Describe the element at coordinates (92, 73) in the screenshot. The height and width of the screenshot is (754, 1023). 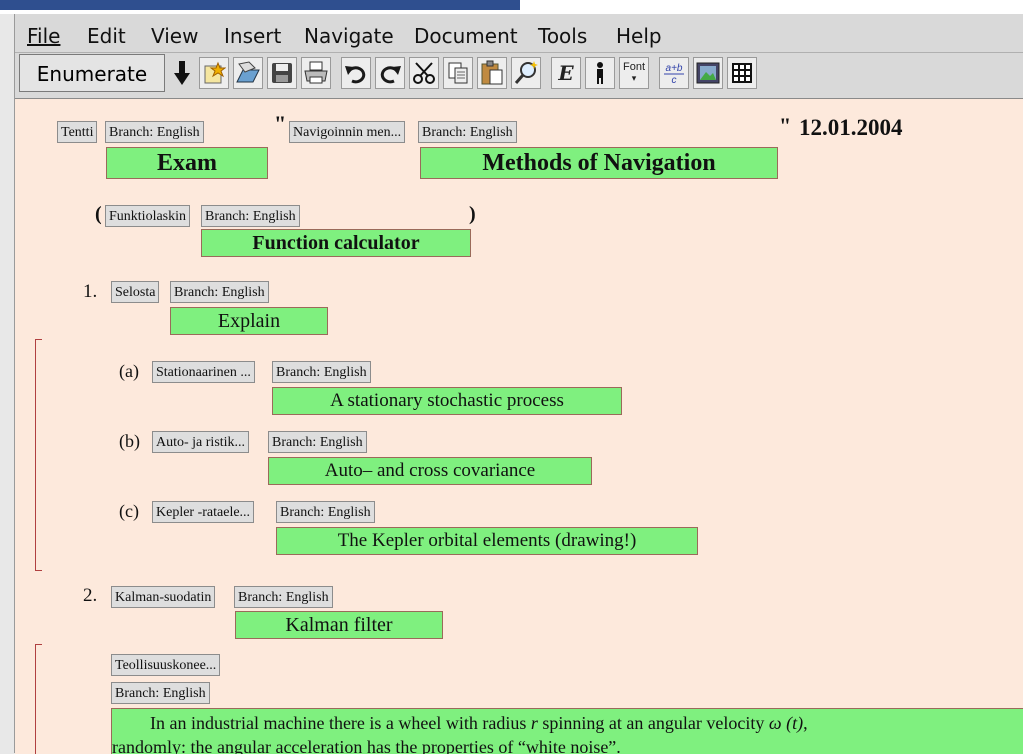
I see `enumerate-select: Enumerate` at that location.